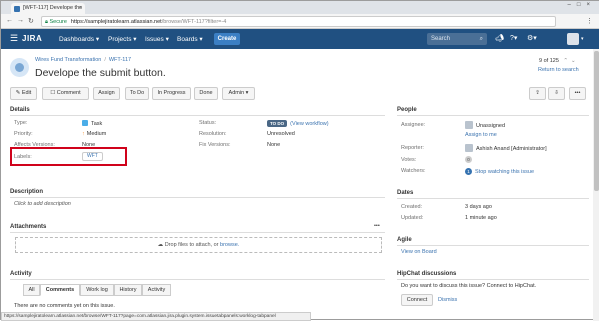  I want to click on done-button: Done, so click(206, 93).